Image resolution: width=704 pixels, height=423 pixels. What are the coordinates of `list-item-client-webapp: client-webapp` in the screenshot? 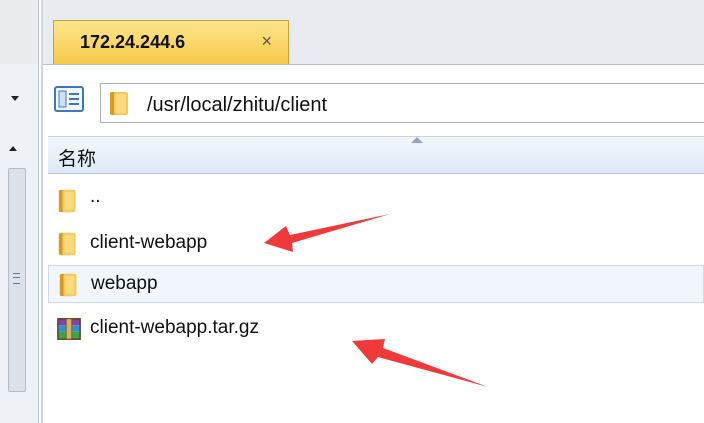 It's located at (376, 244).